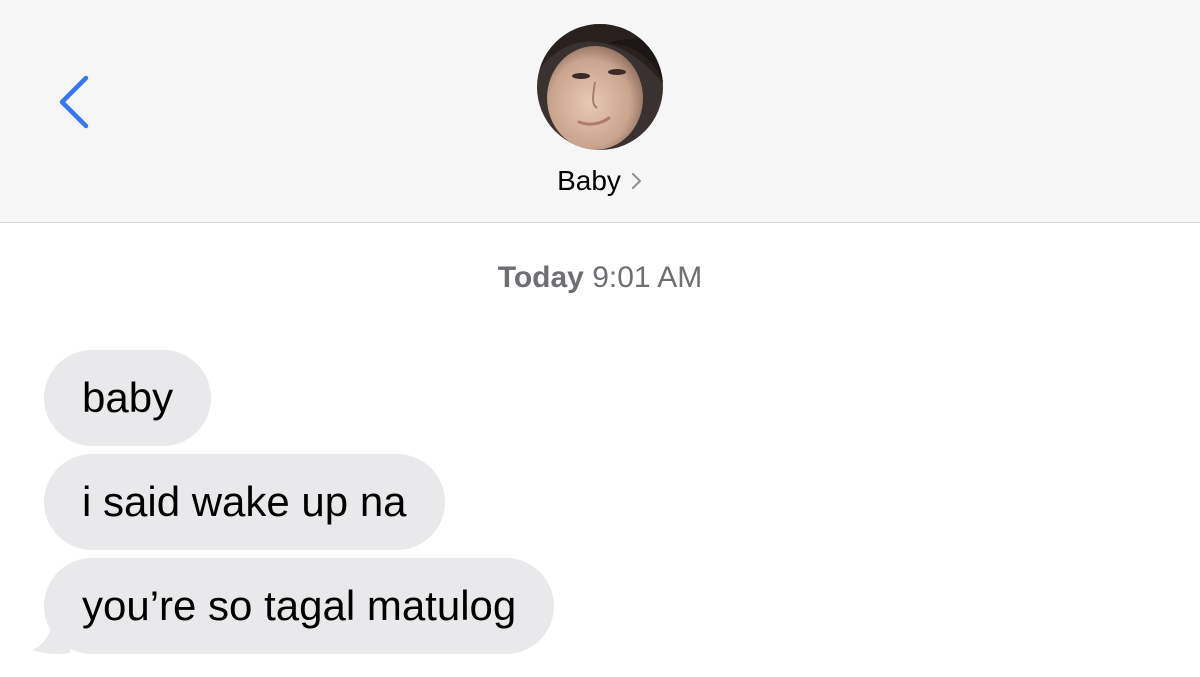 The width and height of the screenshot is (1200, 677). I want to click on message-bubble: you’re so tagal matulog, so click(299, 606).